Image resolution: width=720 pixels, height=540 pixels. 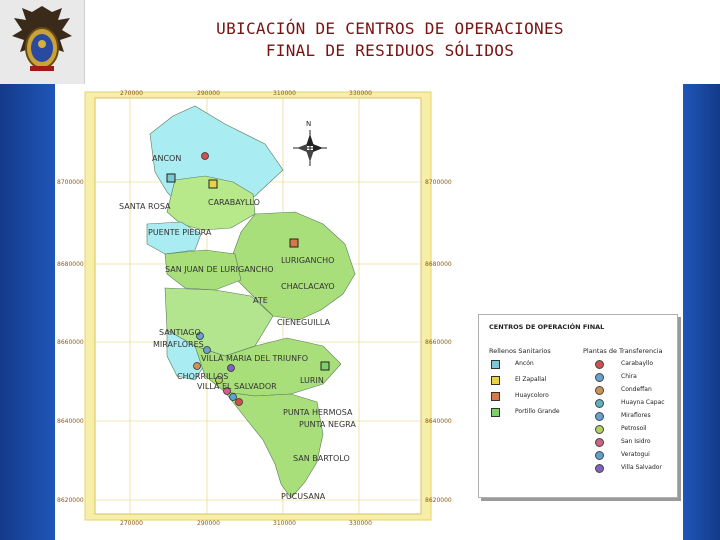 What do you see at coordinates (438, 500) in the screenshot?
I see `coord-y-right-5: 8620000` at bounding box center [438, 500].